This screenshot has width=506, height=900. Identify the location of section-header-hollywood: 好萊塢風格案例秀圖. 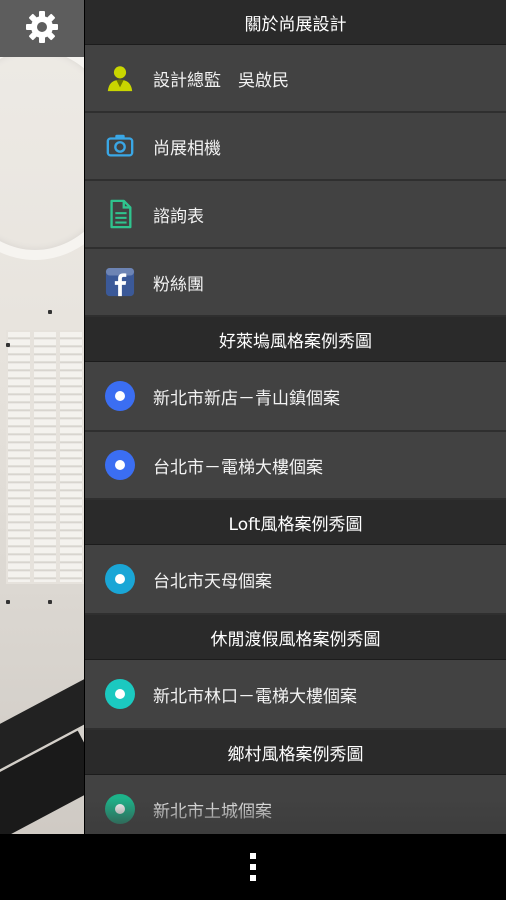
(295, 339).